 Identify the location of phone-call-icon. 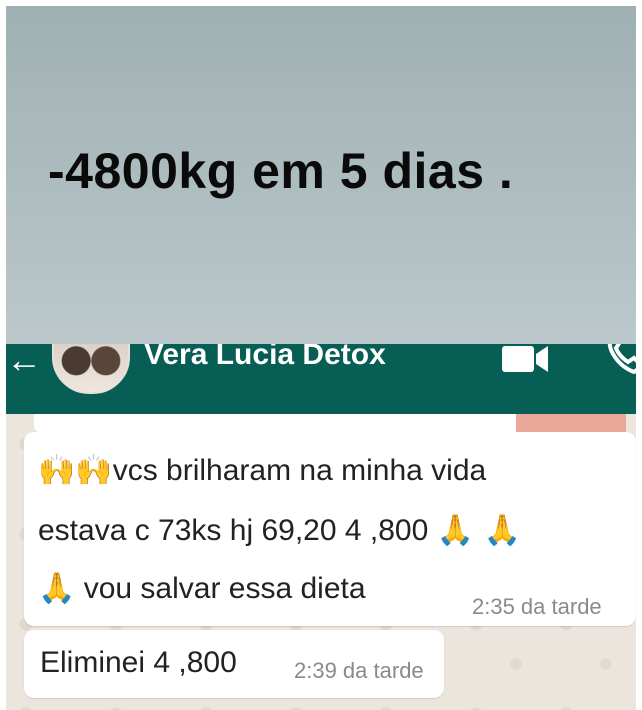
(620, 359).